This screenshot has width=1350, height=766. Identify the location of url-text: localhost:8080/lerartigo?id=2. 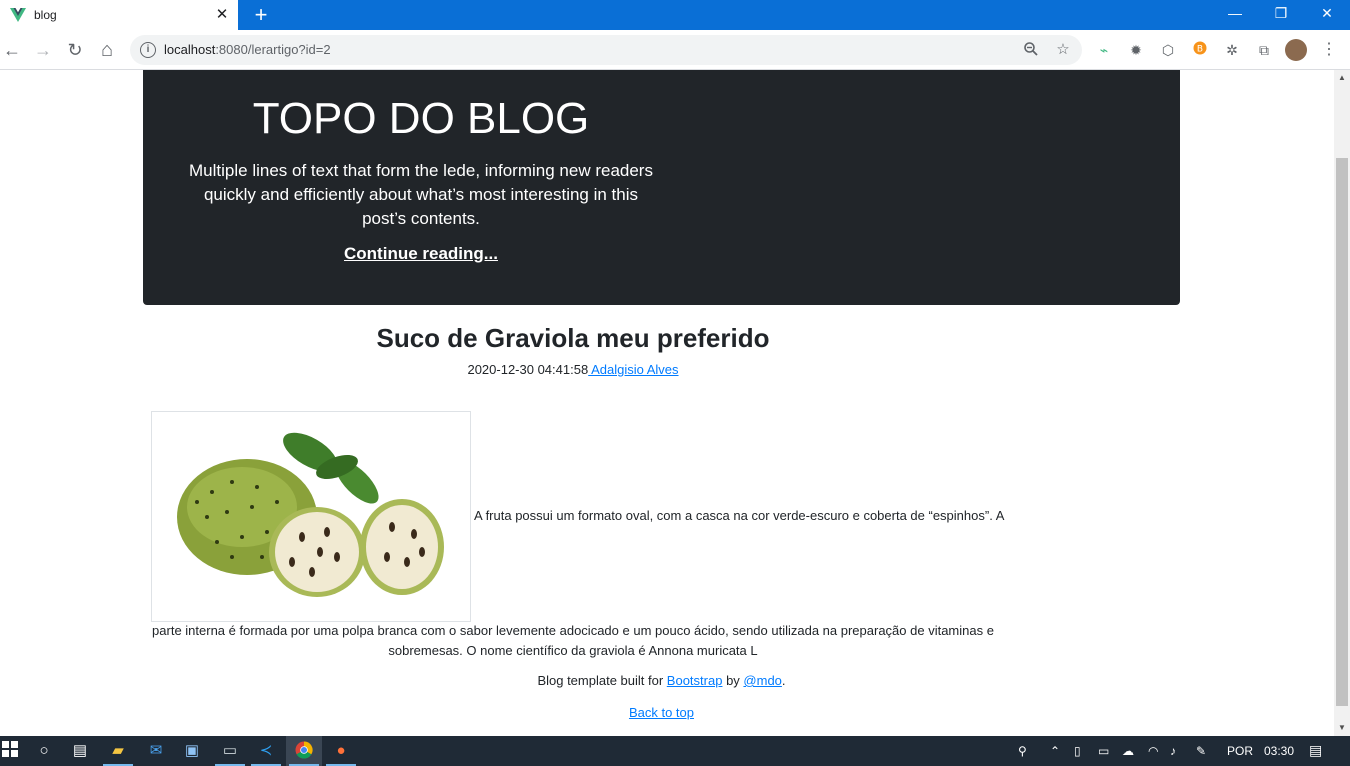
(247, 49).